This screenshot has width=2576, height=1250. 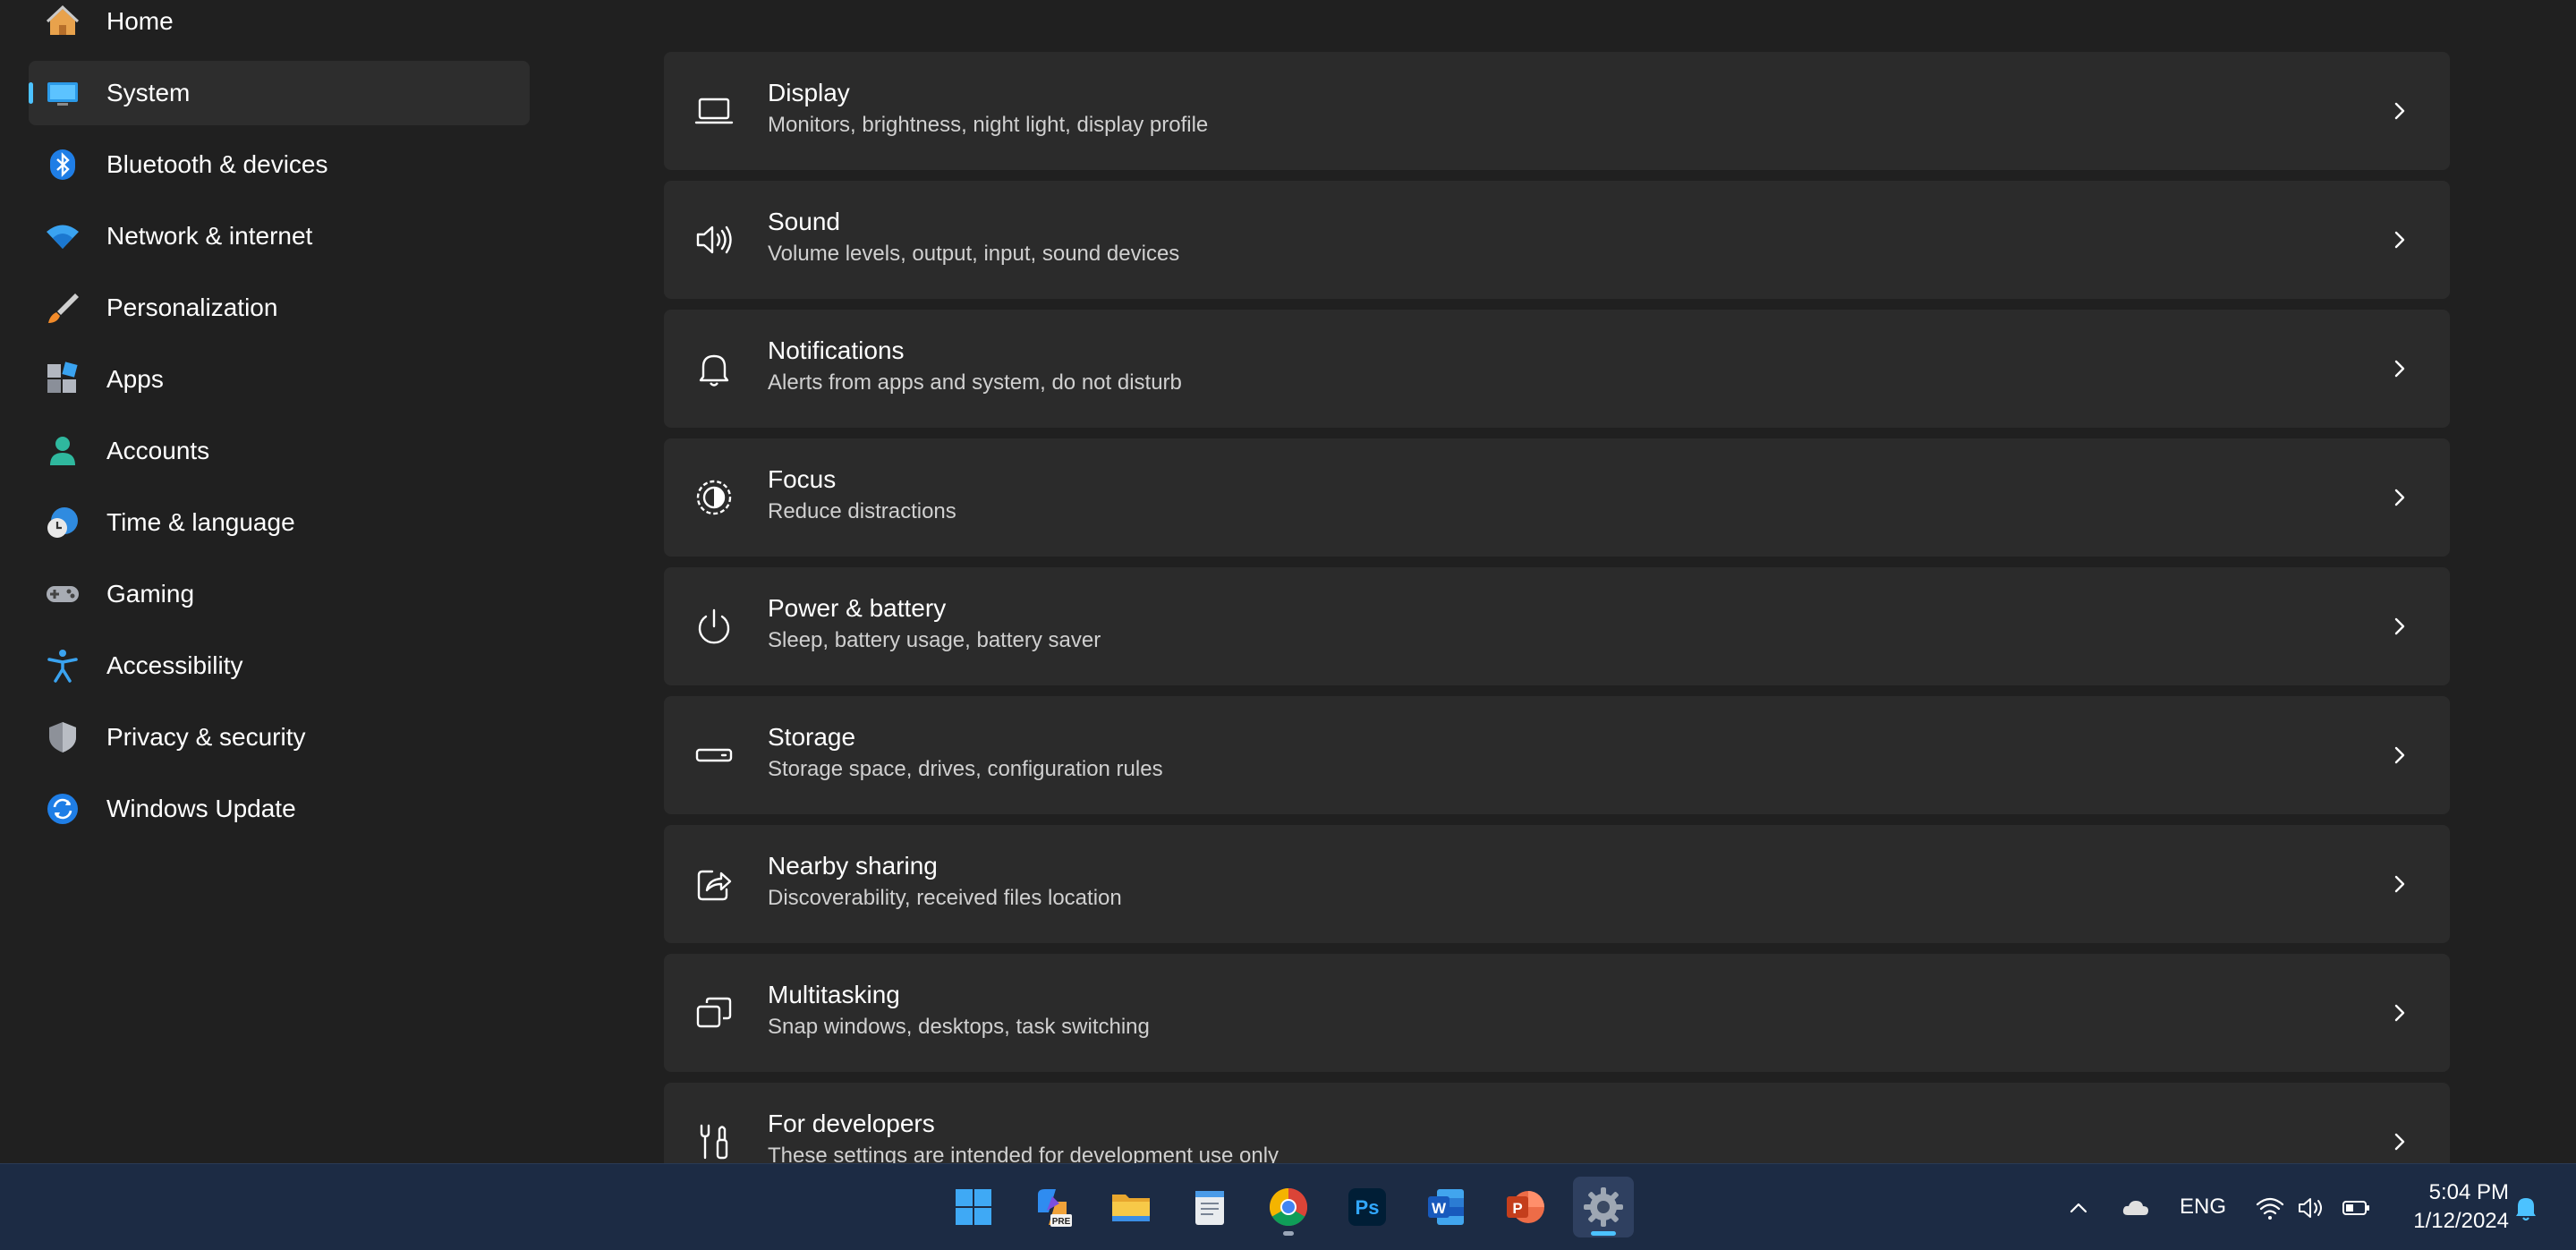 I want to click on multitask-icon, so click(x=714, y=1012).